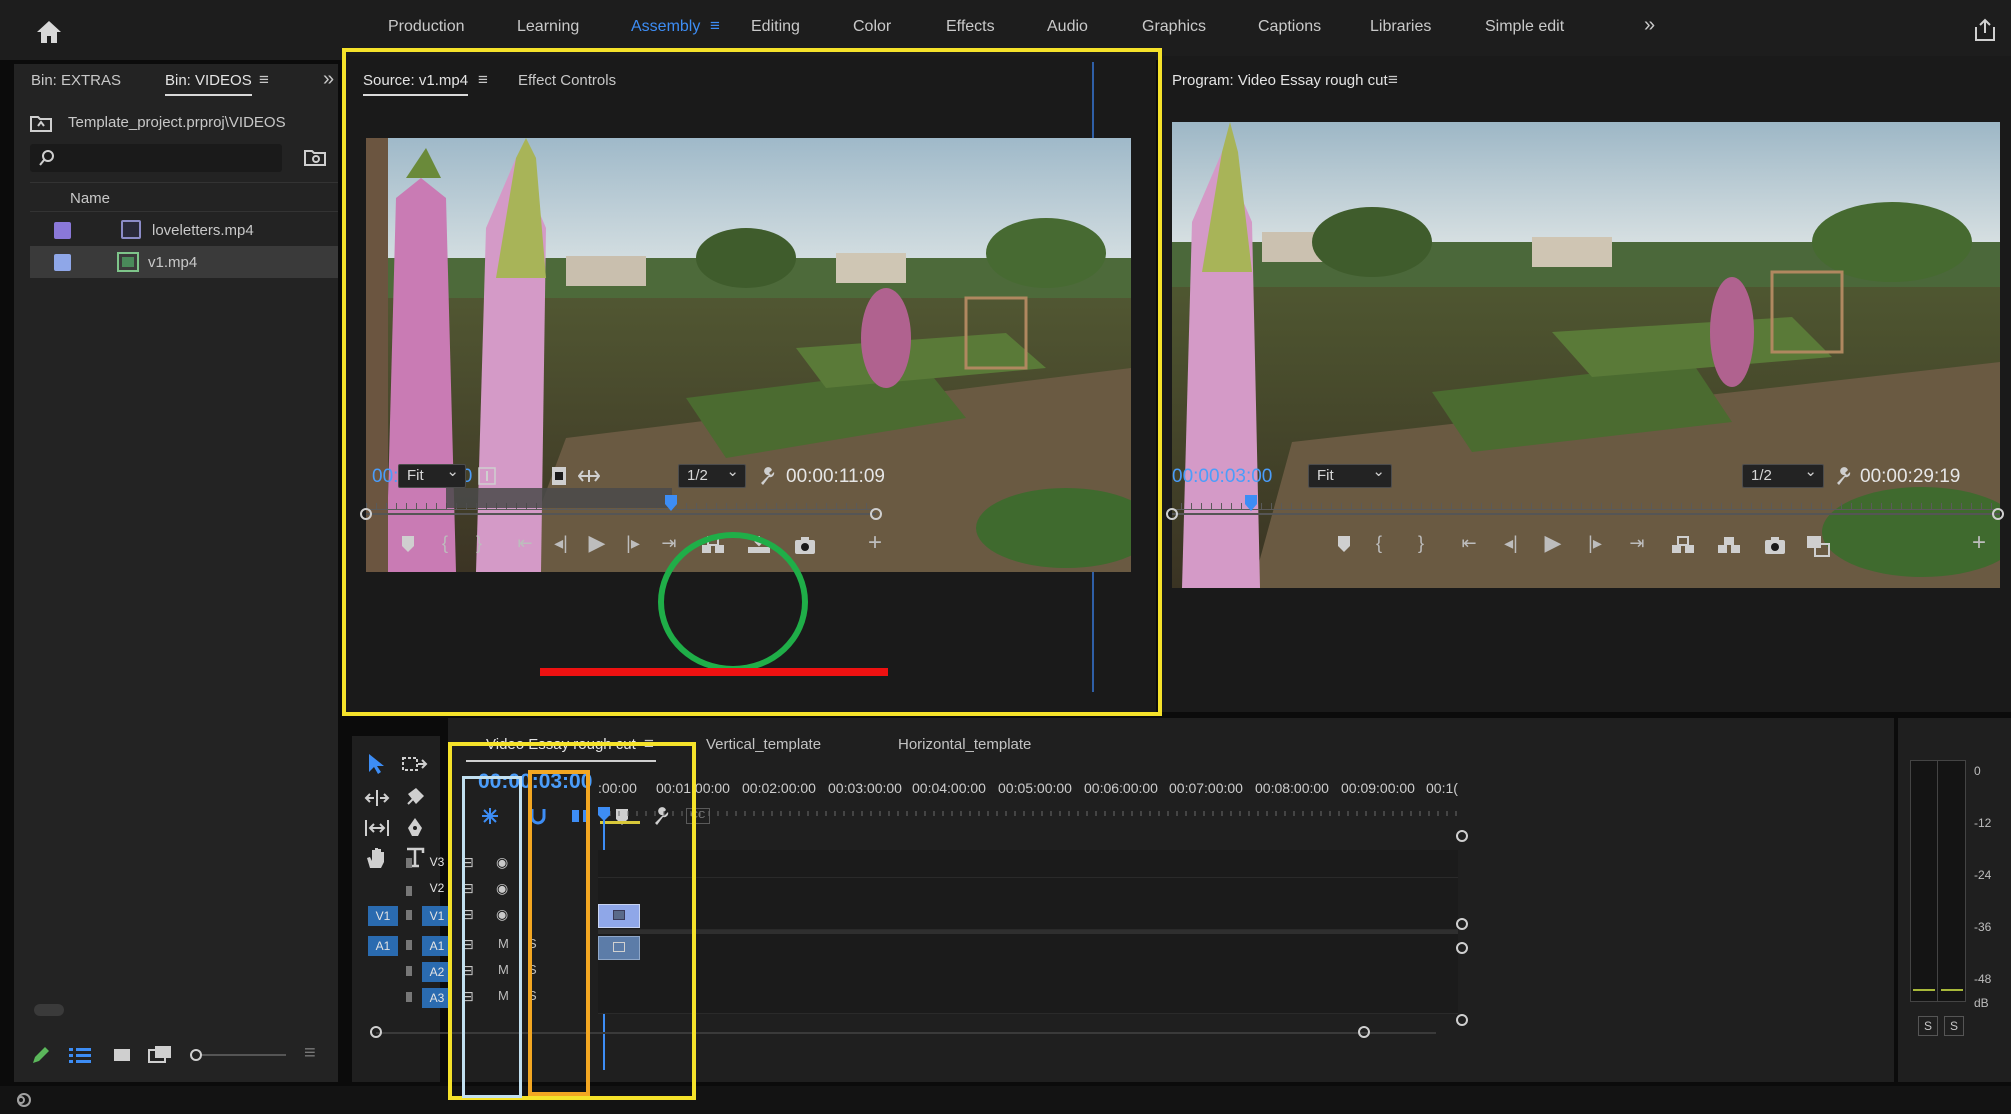  What do you see at coordinates (377, 828) in the screenshot?
I see `slip-tool-icon` at bounding box center [377, 828].